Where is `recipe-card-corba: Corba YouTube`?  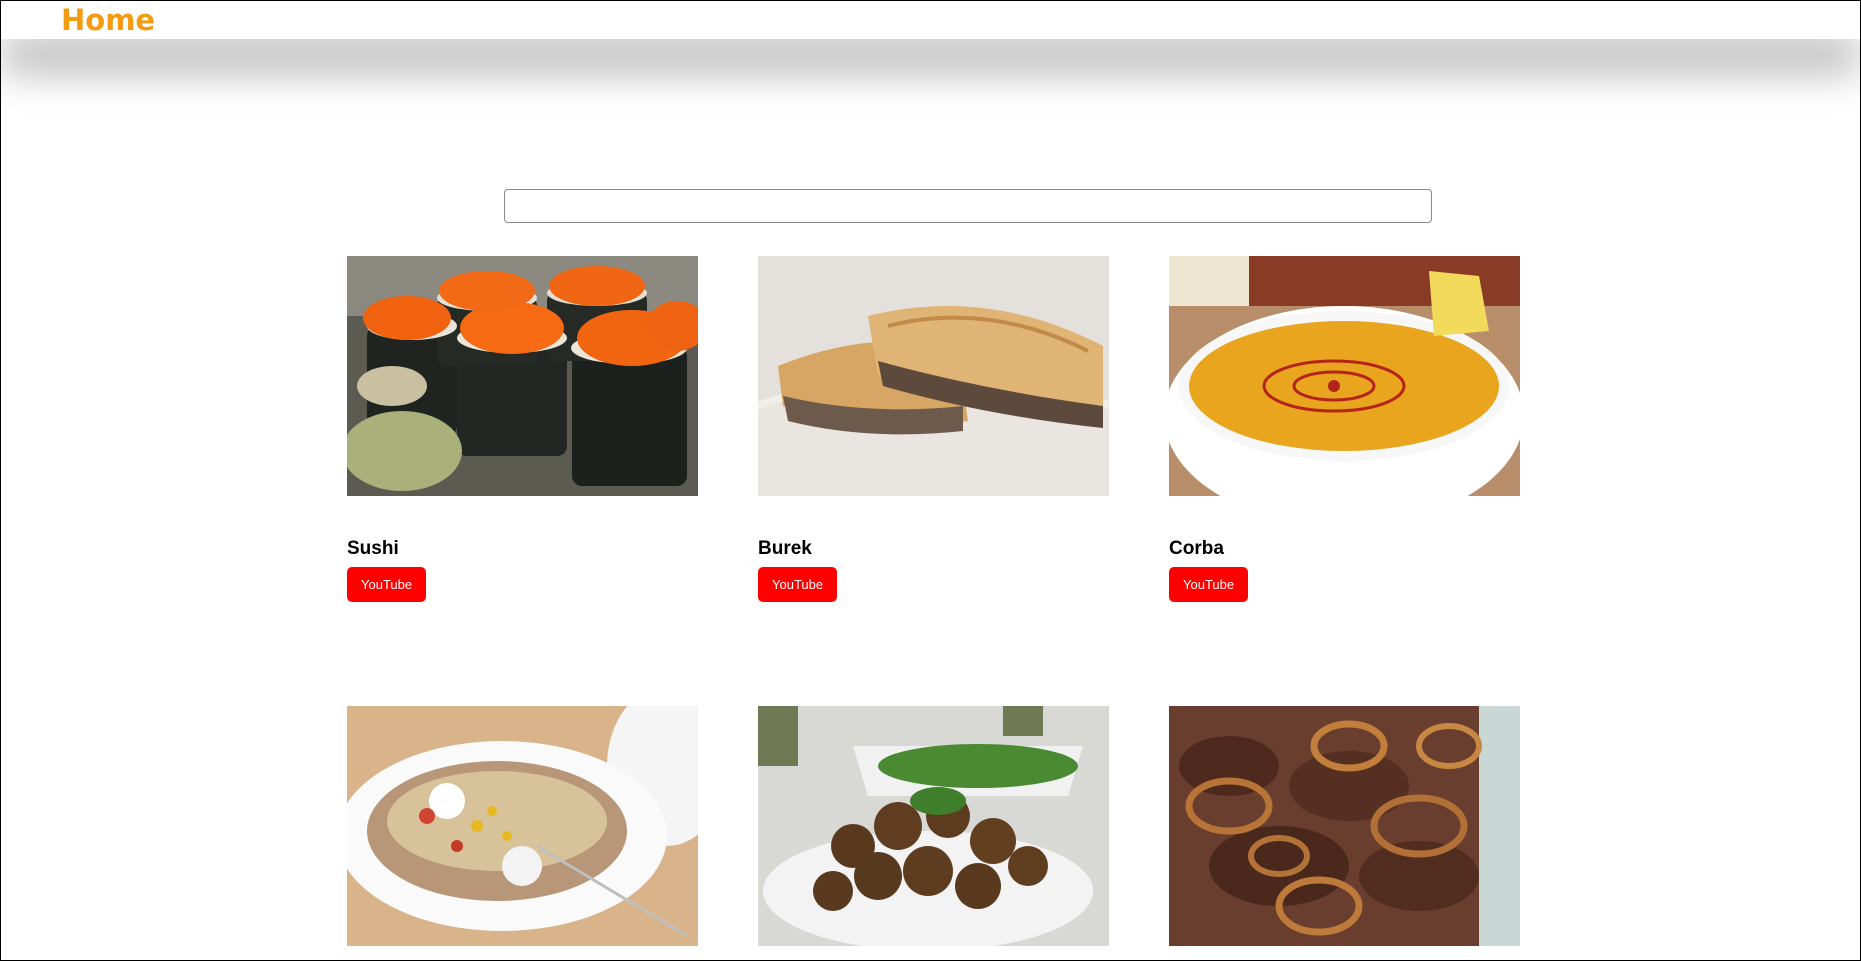 recipe-card-corba: Corba YouTube is located at coordinates (1344, 429).